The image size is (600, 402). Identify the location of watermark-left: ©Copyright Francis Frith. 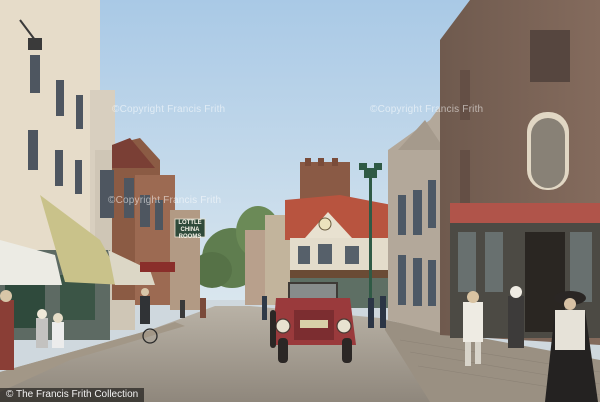
(169, 109).